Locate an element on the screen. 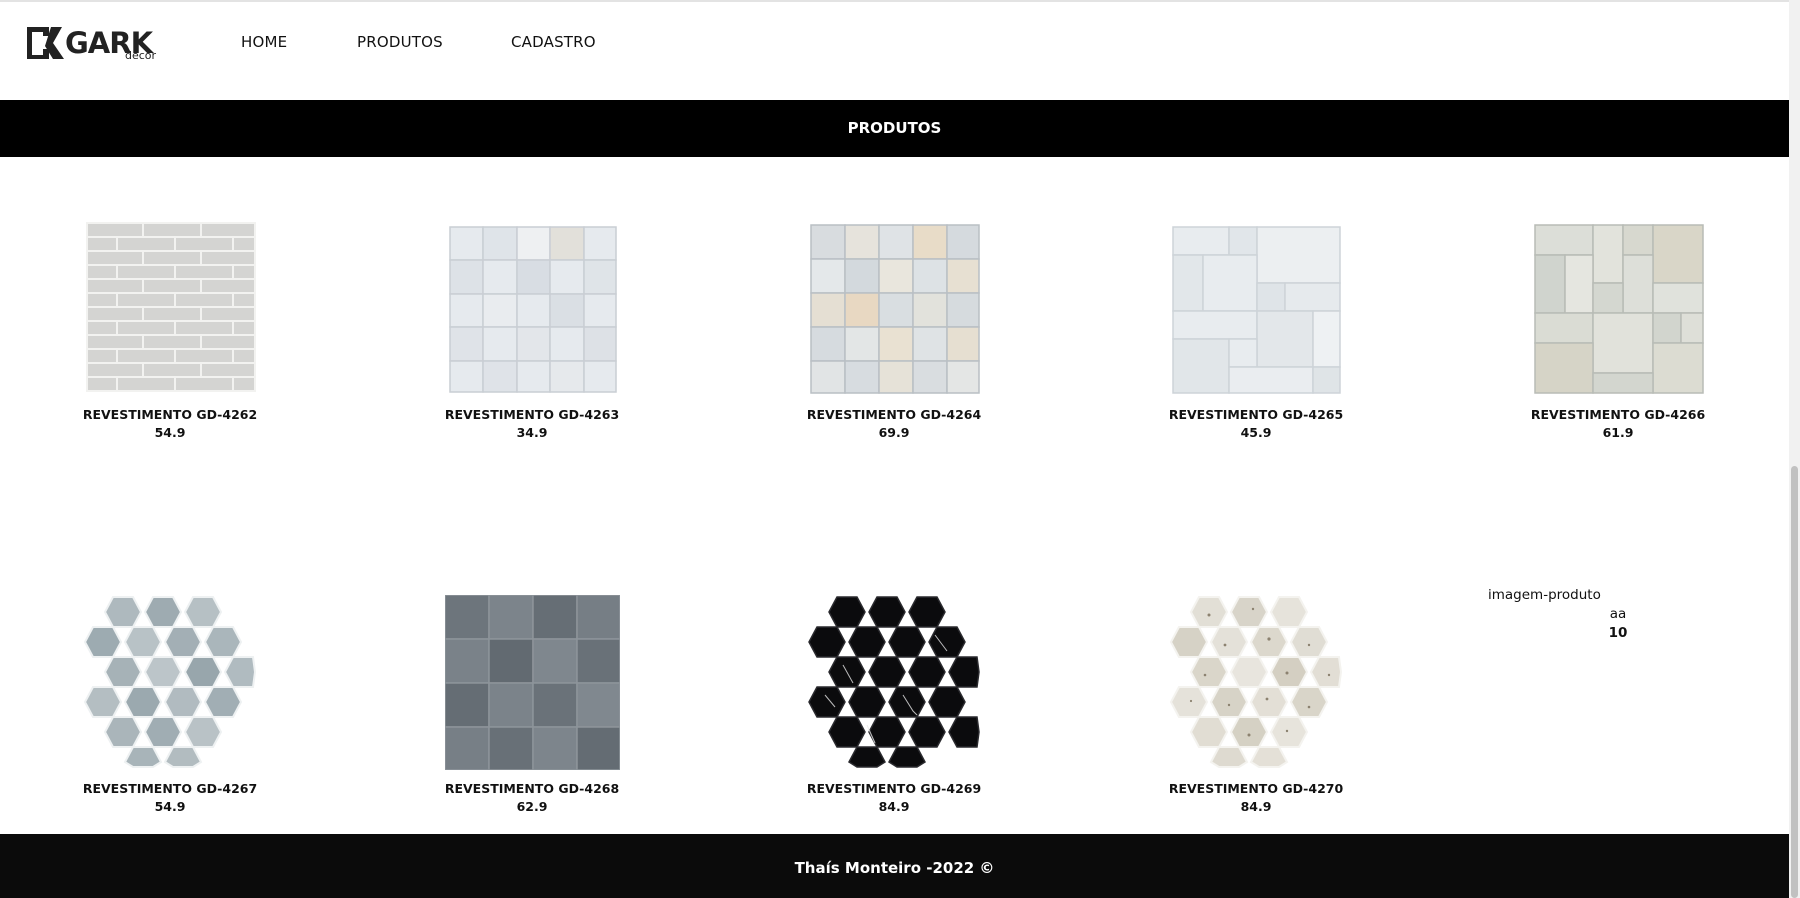 The height and width of the screenshot is (898, 1800). product-card: REVESTIMENTO GD-4269 84.9 is located at coordinates (894, 704).